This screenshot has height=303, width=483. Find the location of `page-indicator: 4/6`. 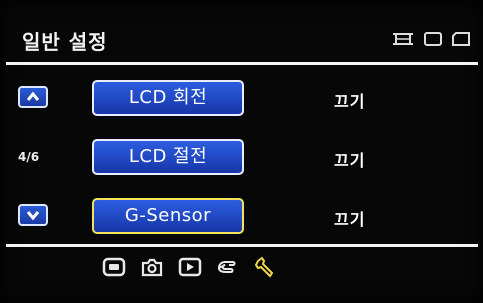

page-indicator: 4/6 is located at coordinates (29, 157).